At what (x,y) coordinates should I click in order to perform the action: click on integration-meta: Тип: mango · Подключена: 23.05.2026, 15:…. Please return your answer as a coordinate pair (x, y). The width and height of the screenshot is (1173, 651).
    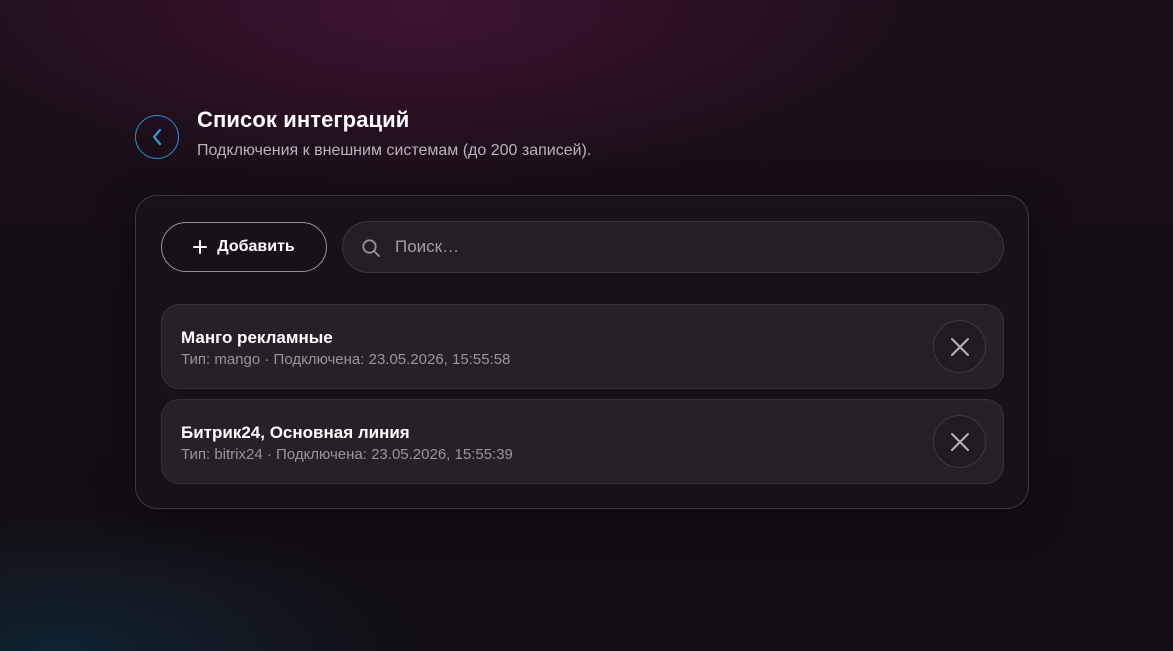
    Looking at the image, I should click on (346, 359).